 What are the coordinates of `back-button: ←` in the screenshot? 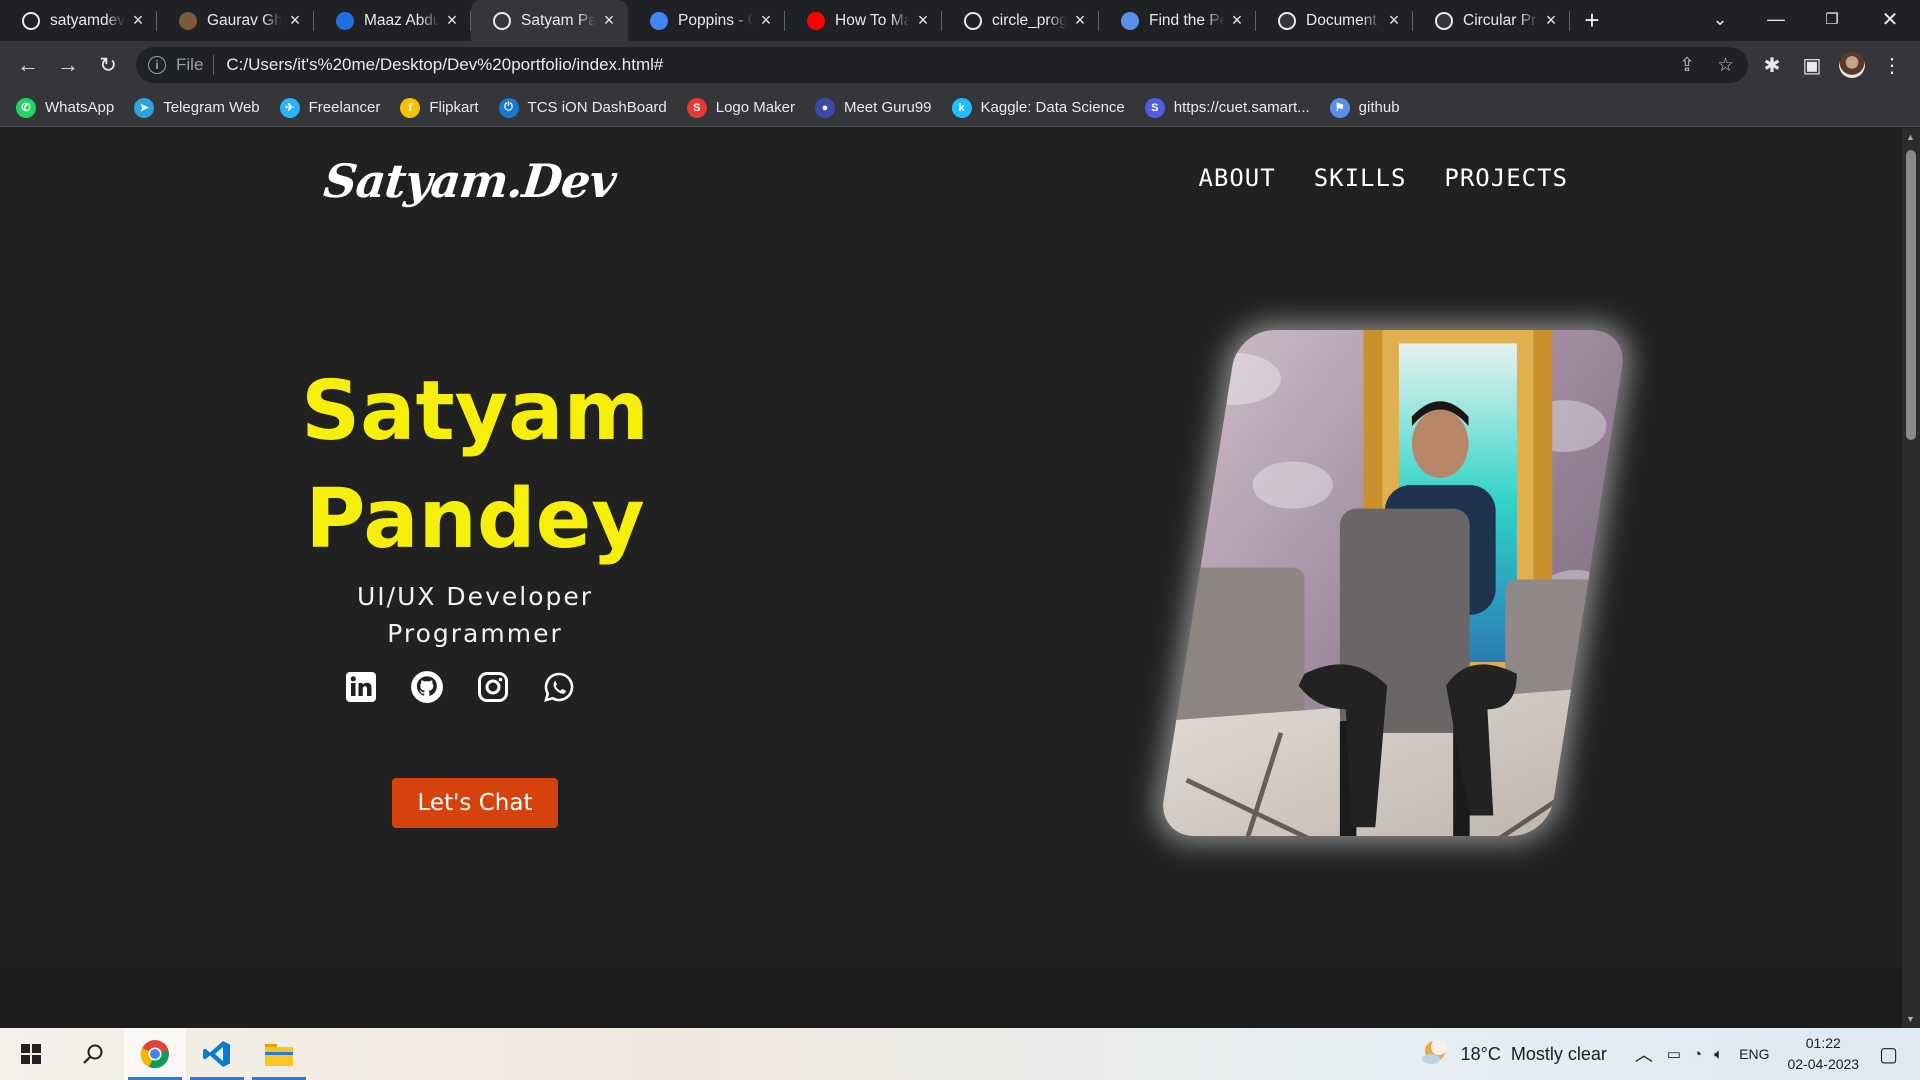 It's located at (28, 65).